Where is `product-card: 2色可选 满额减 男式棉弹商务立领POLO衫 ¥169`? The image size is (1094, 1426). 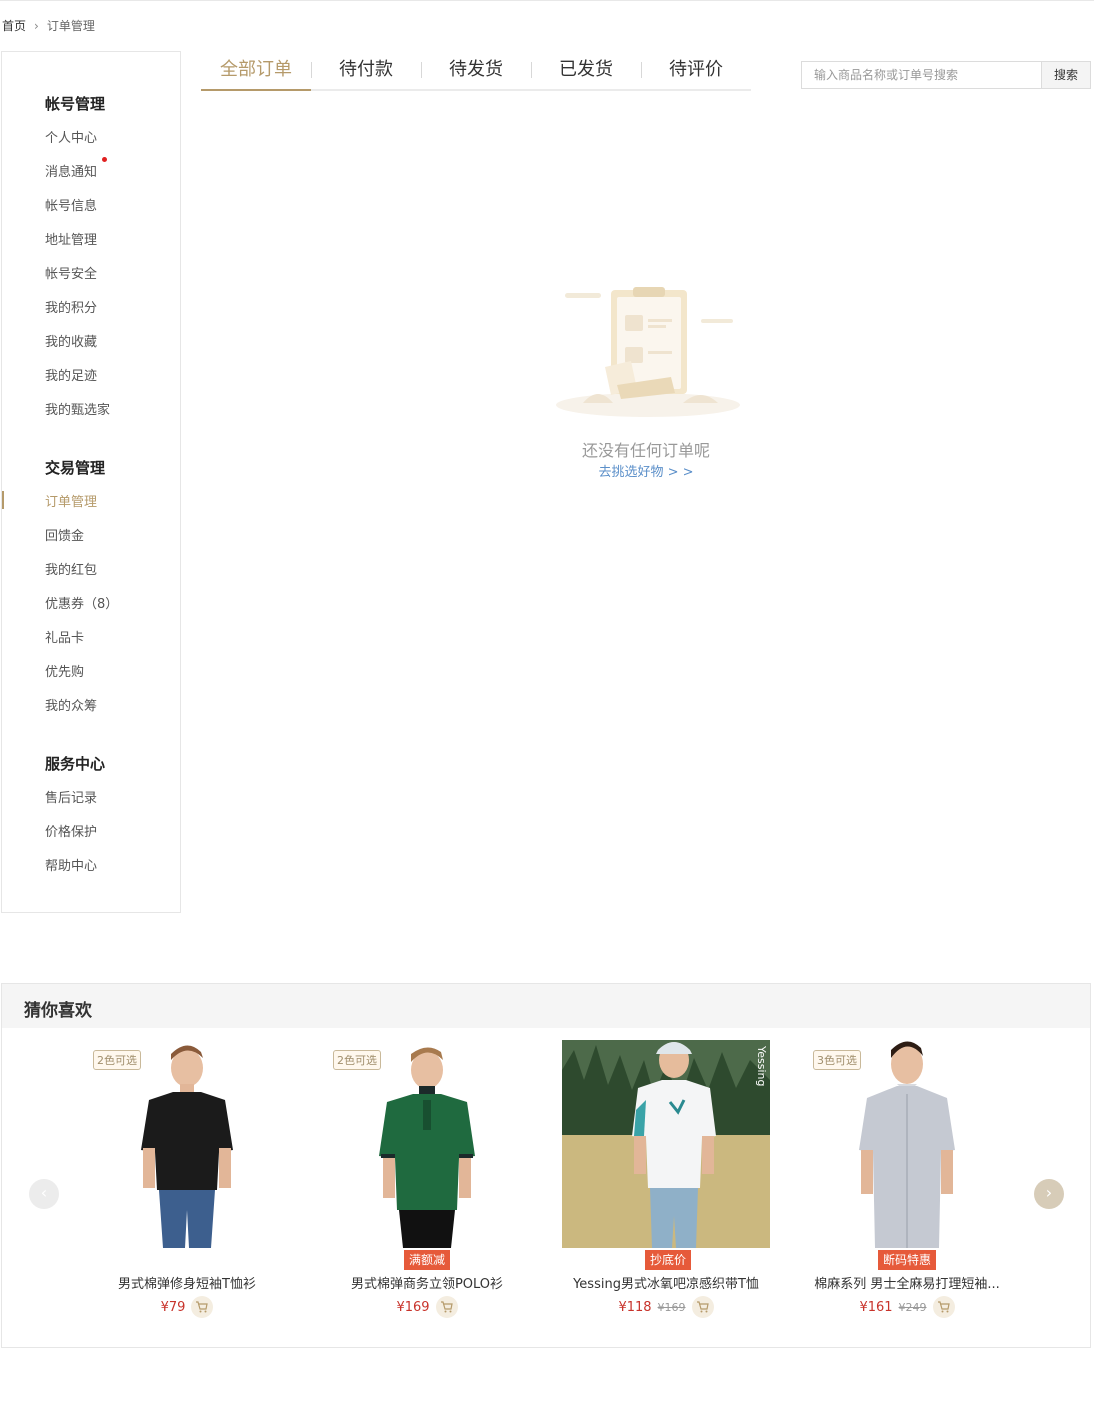
product-card: 2色可选 满额减 男式棉弹商务立领POLO衫 ¥169 is located at coordinates (427, 1185).